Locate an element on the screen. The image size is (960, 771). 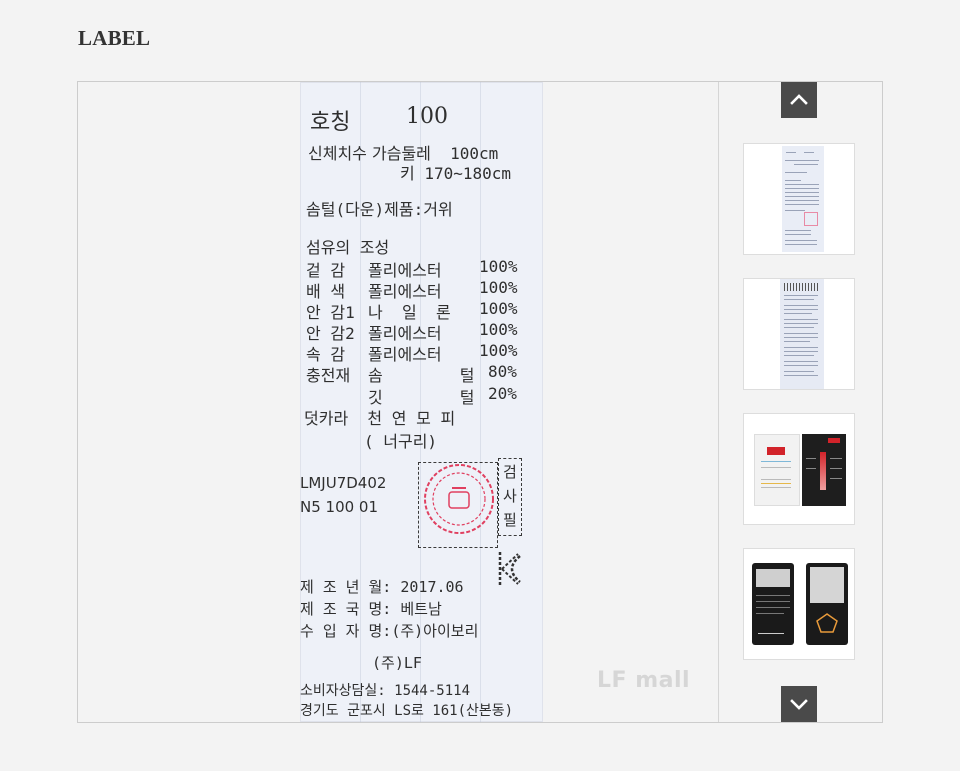
size-value: 100 is located at coordinates (427, 116).